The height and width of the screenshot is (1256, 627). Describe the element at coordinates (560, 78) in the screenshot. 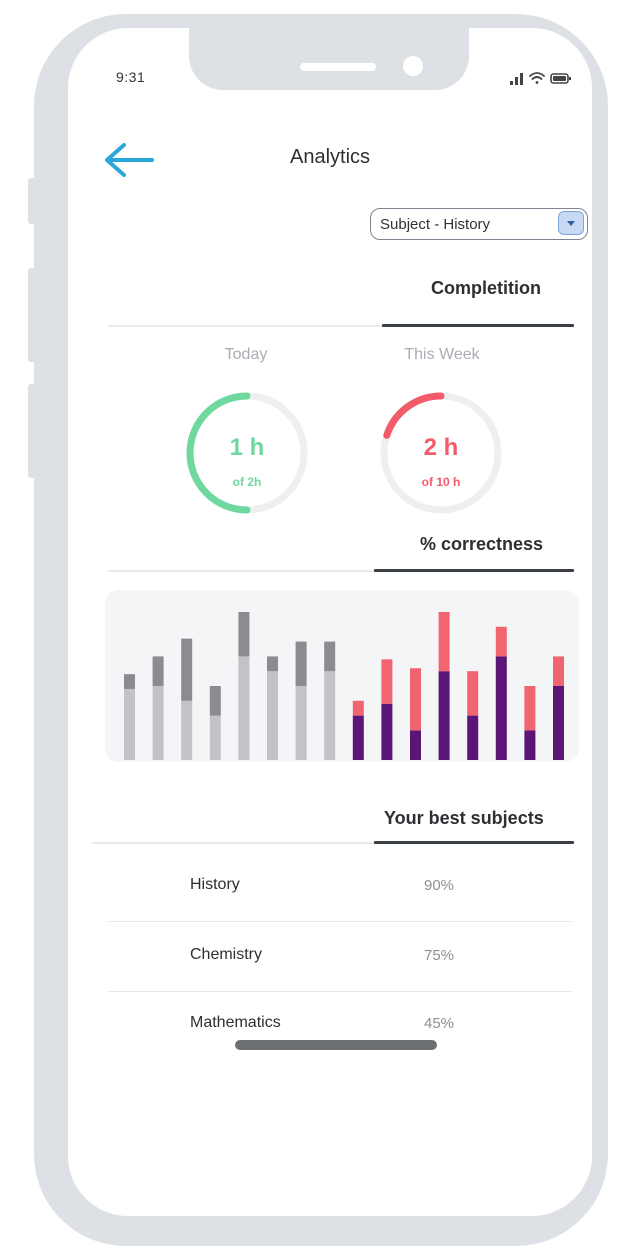

I see `battery-icon` at that location.